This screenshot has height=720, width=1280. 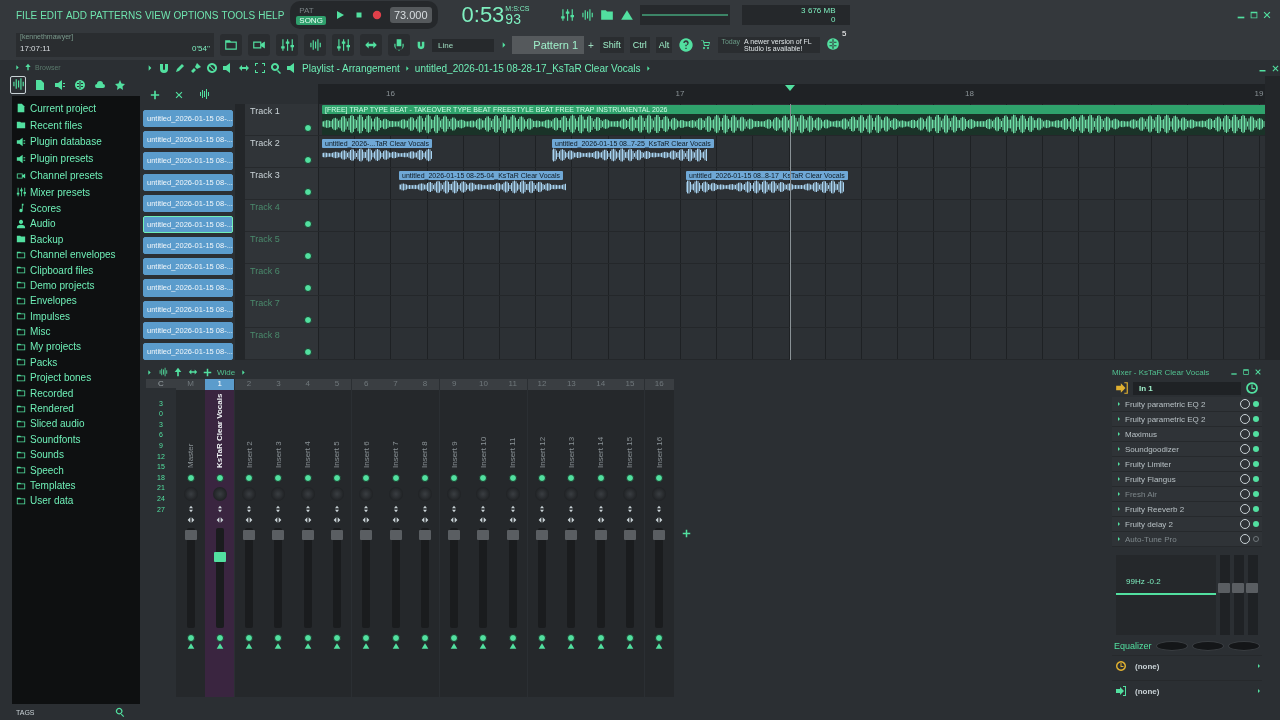 What do you see at coordinates (116, 15) in the screenshot?
I see `menu-item: PATTERNS` at bounding box center [116, 15].